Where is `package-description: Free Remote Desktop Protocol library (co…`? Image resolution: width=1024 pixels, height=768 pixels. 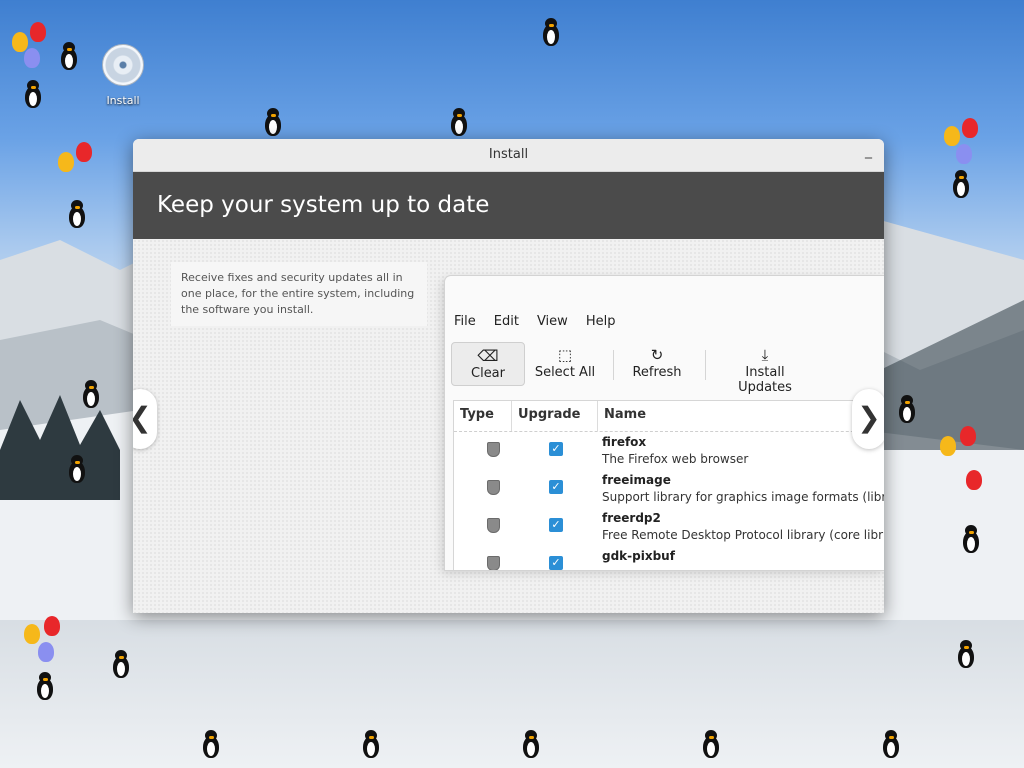
package-description: Free Remote Desktop Protocol library (co… is located at coordinates (742, 535).